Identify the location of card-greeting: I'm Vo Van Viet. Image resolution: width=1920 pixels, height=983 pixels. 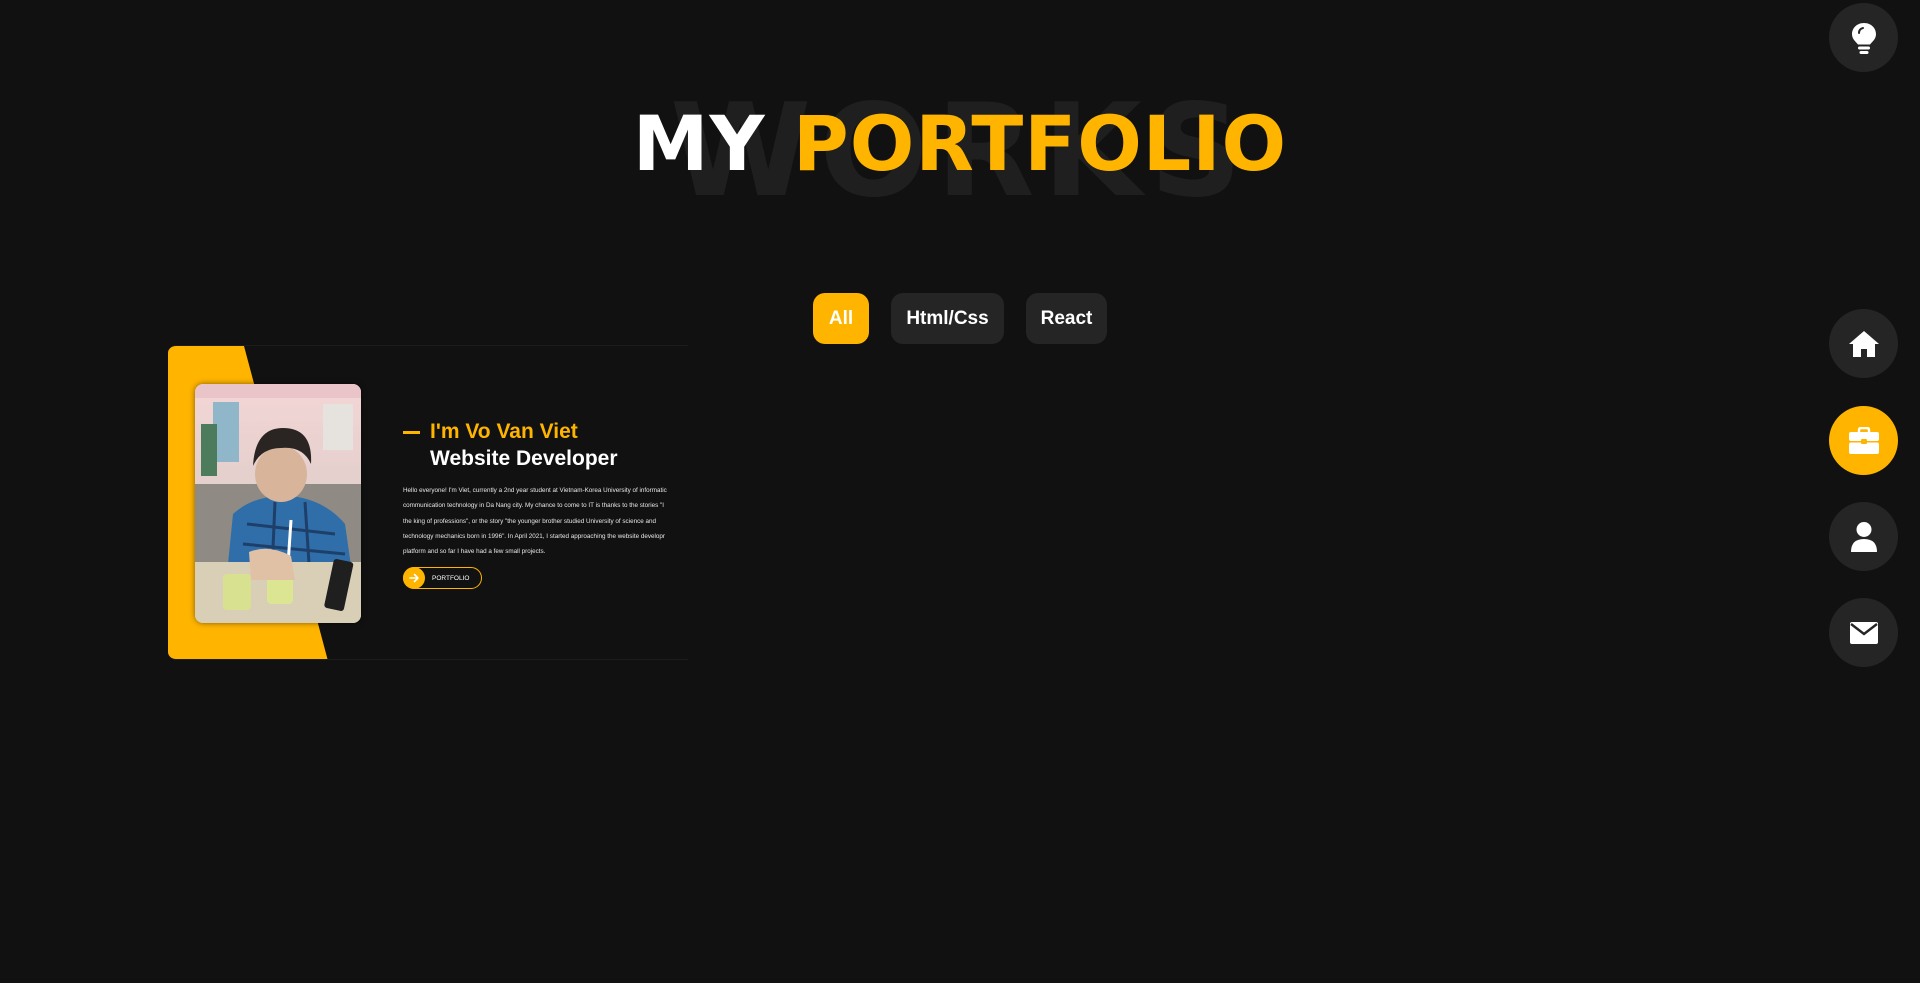
(545, 432).